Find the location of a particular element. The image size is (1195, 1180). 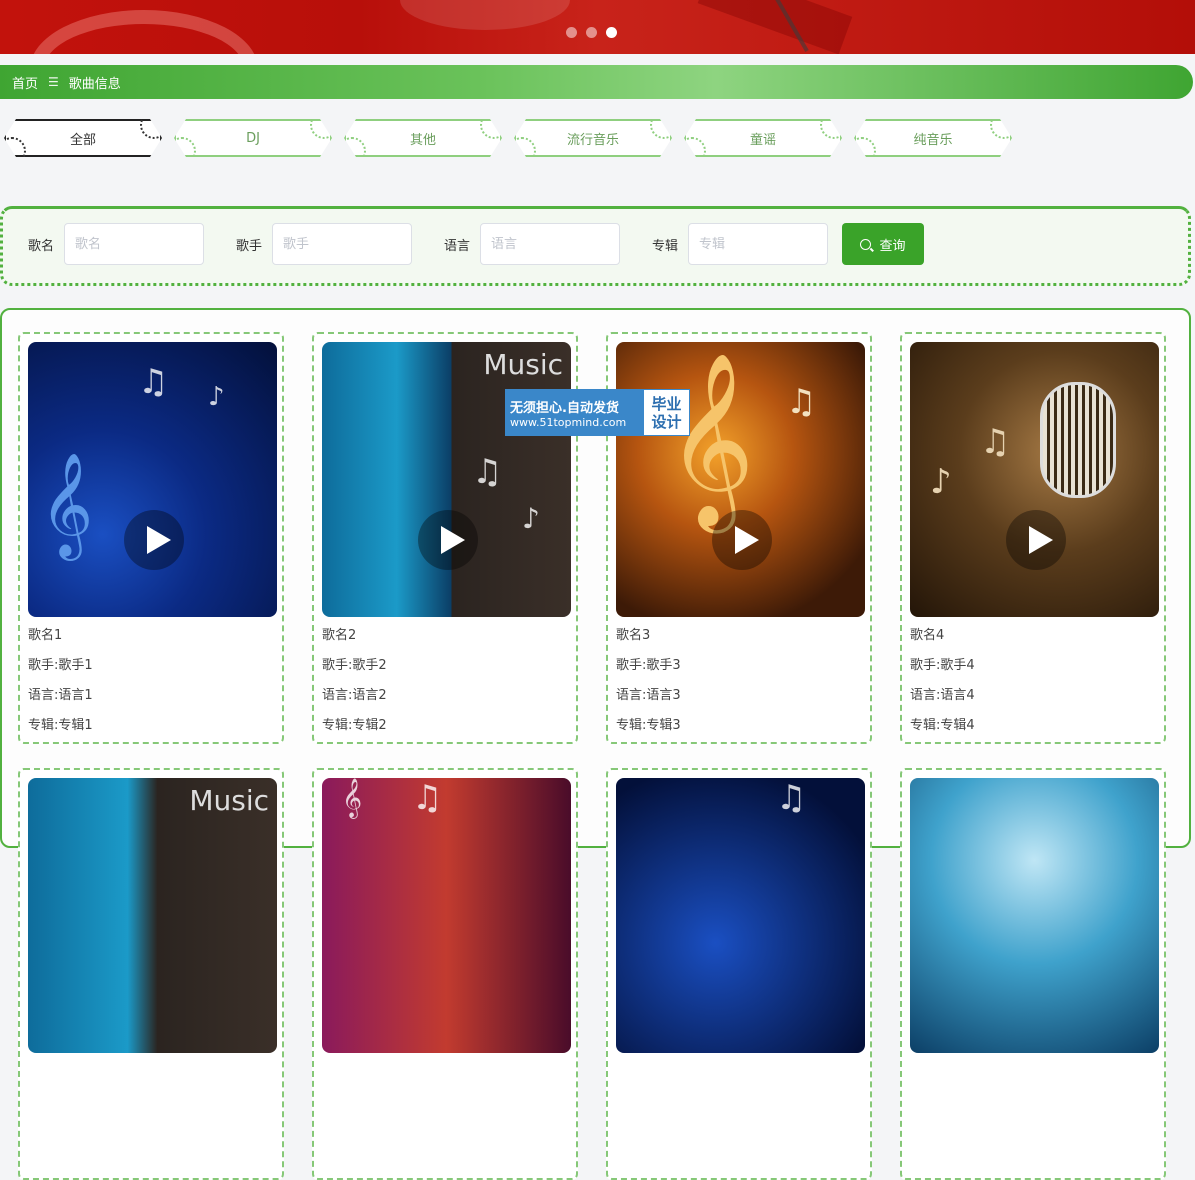

watermark-line1: 无须担心.自动发货 is located at coordinates (564, 408).